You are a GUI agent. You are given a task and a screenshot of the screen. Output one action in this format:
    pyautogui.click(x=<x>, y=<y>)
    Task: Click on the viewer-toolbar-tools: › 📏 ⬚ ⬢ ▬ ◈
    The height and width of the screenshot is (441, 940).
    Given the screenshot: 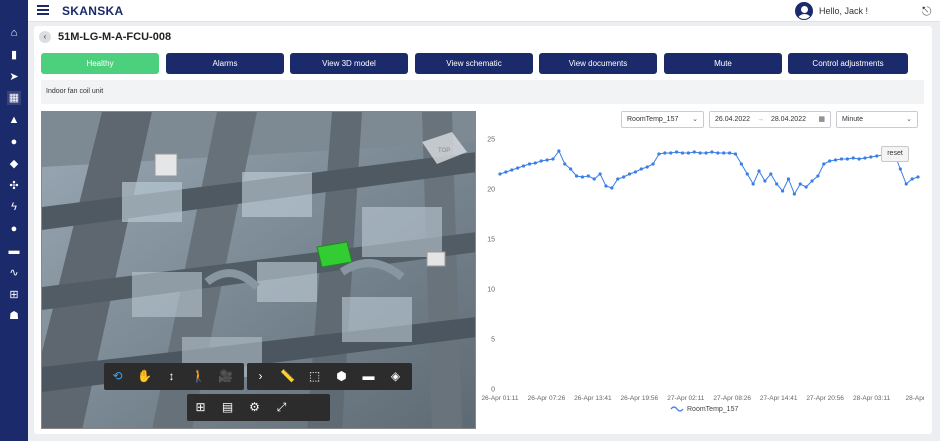 What is the action you would take?
    pyautogui.click(x=329, y=376)
    